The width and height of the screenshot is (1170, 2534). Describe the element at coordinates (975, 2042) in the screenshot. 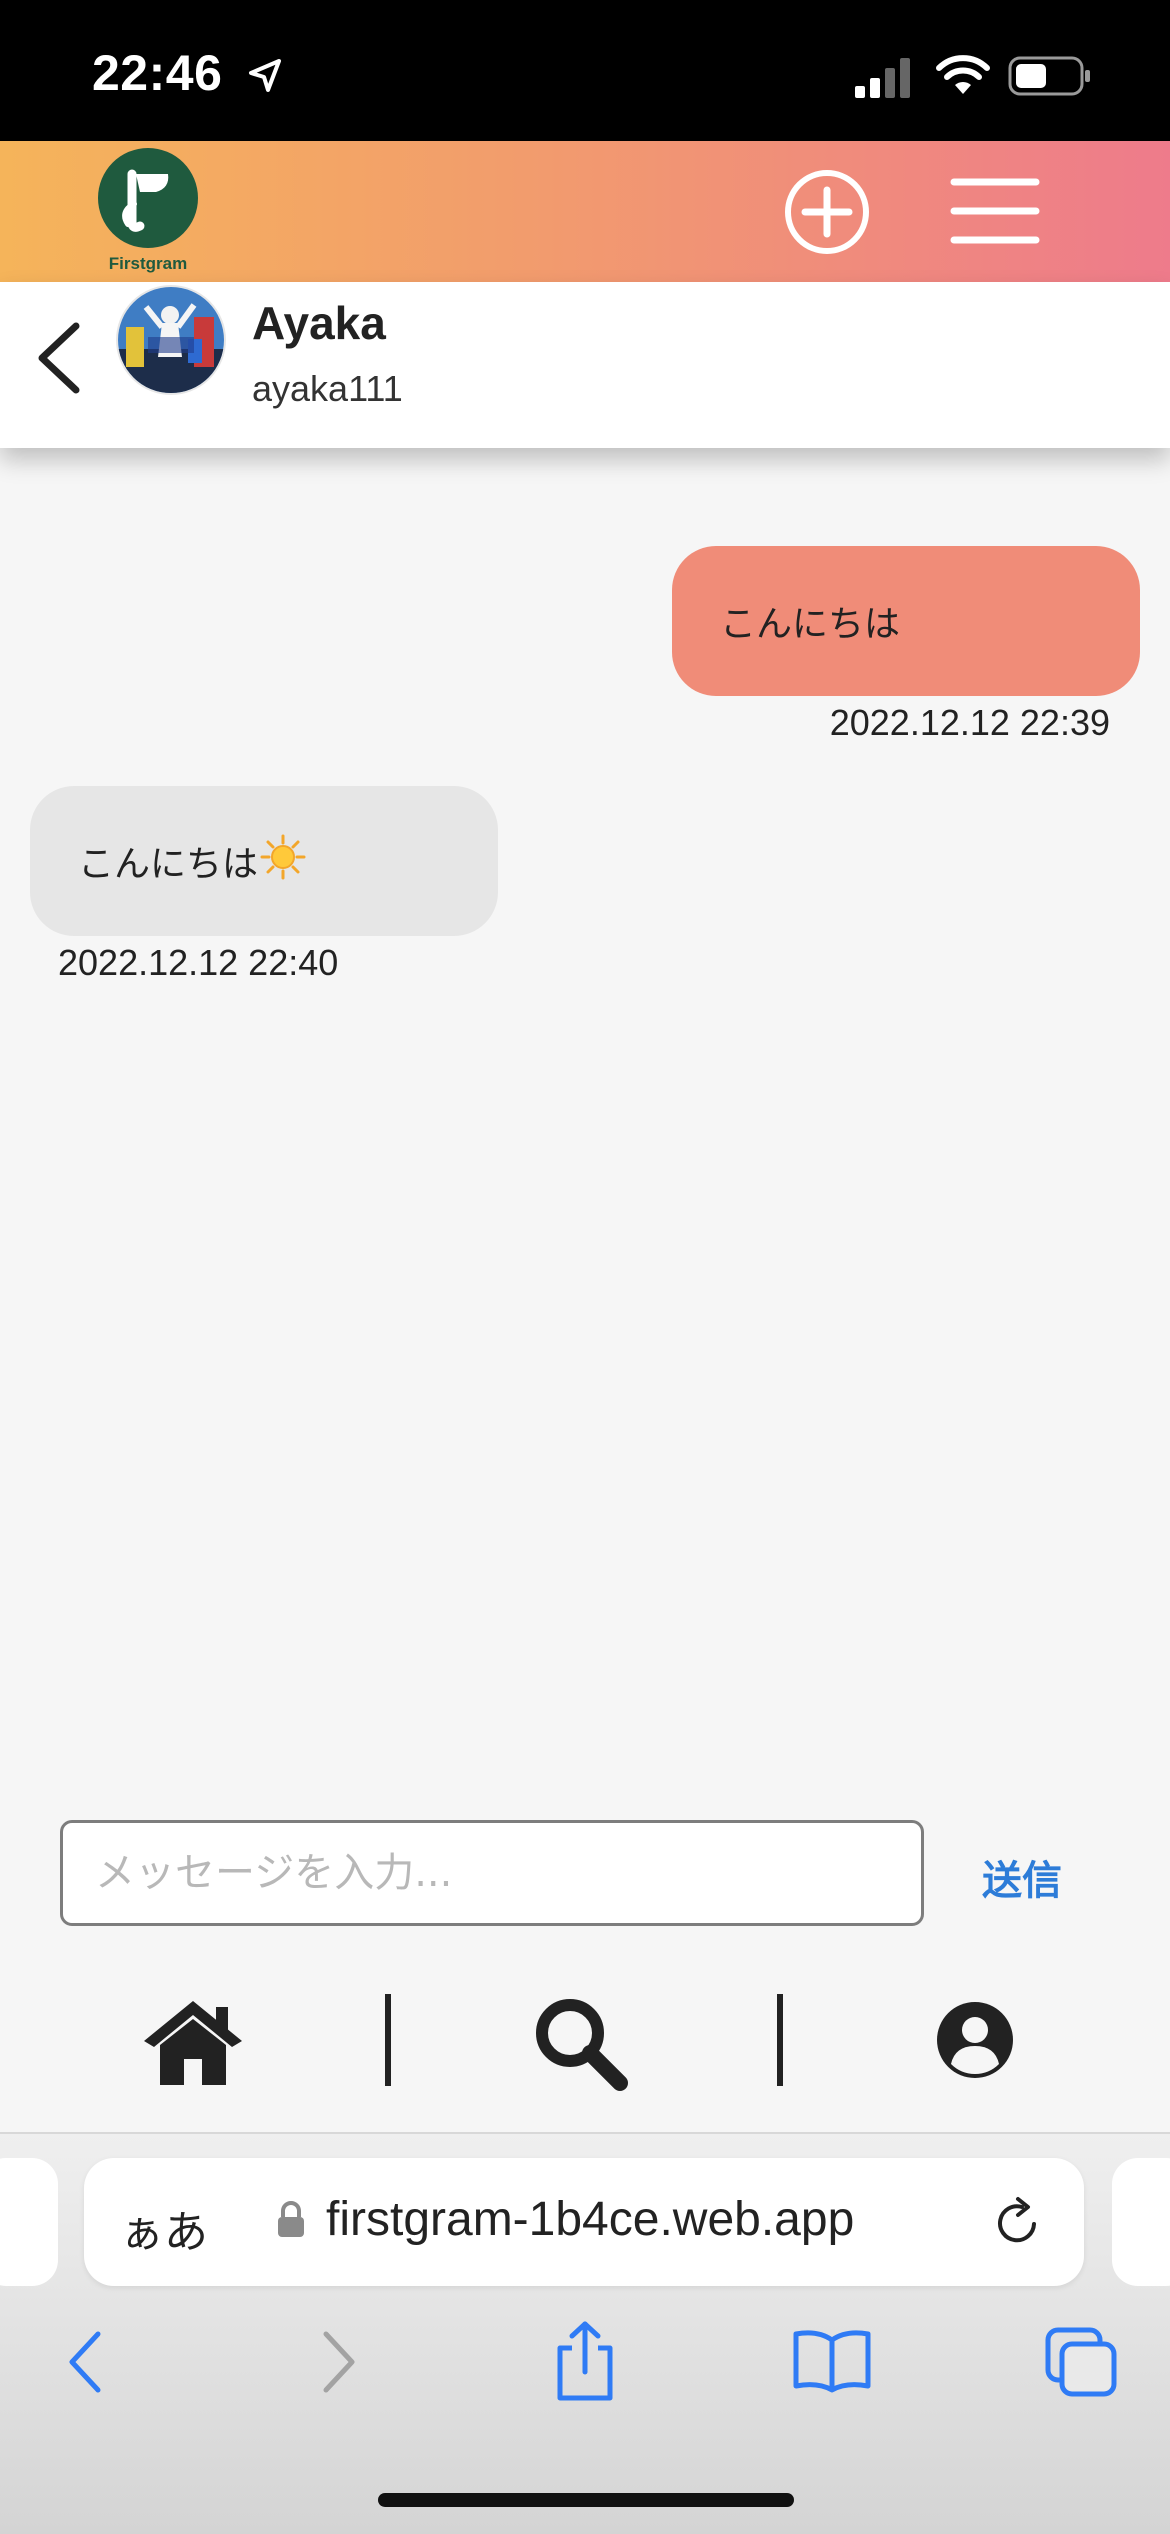

I see `profile-icon` at that location.